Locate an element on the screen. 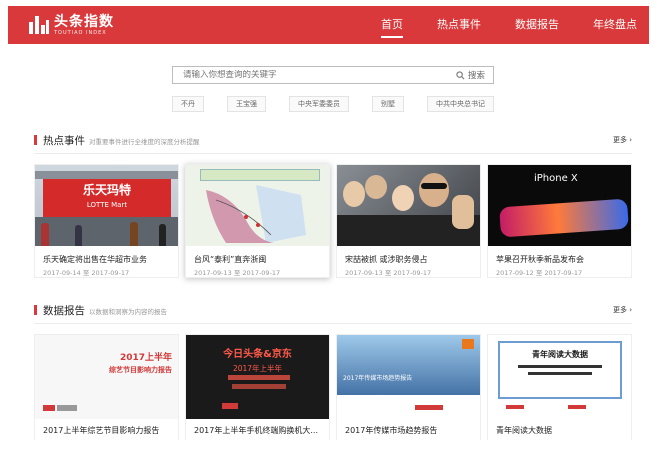 This screenshot has height=453, width=657. search-button-label: 搜索 is located at coordinates (476, 76).